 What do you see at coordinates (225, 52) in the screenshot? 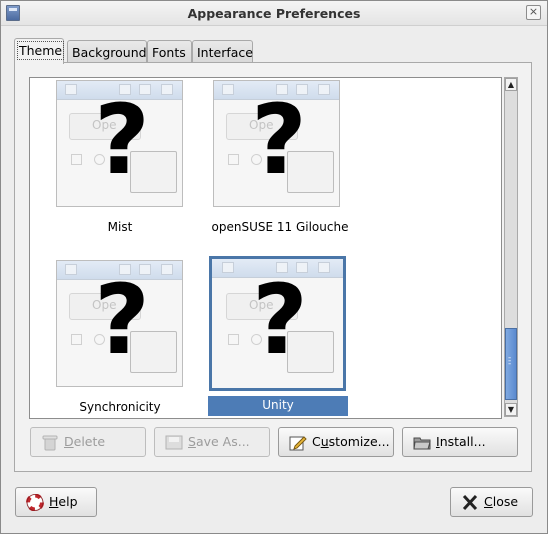
I see `tab-interface-label: Interface` at bounding box center [225, 52].